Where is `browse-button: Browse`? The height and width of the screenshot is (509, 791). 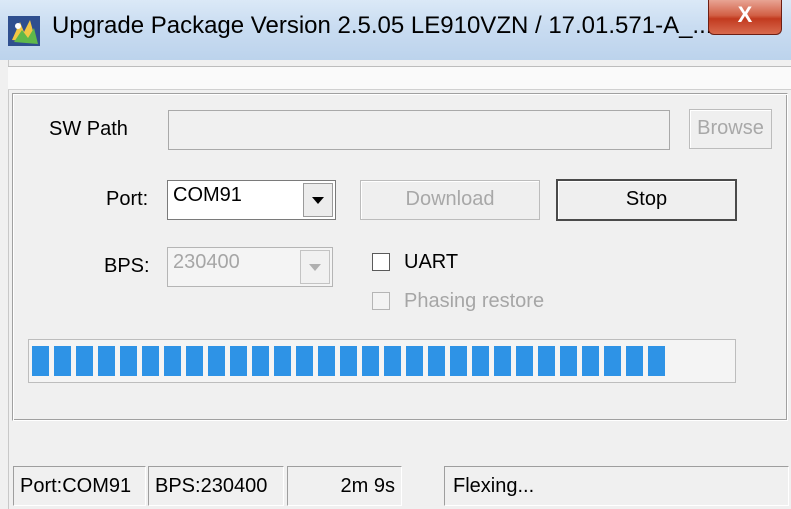
browse-button: Browse is located at coordinates (730, 129).